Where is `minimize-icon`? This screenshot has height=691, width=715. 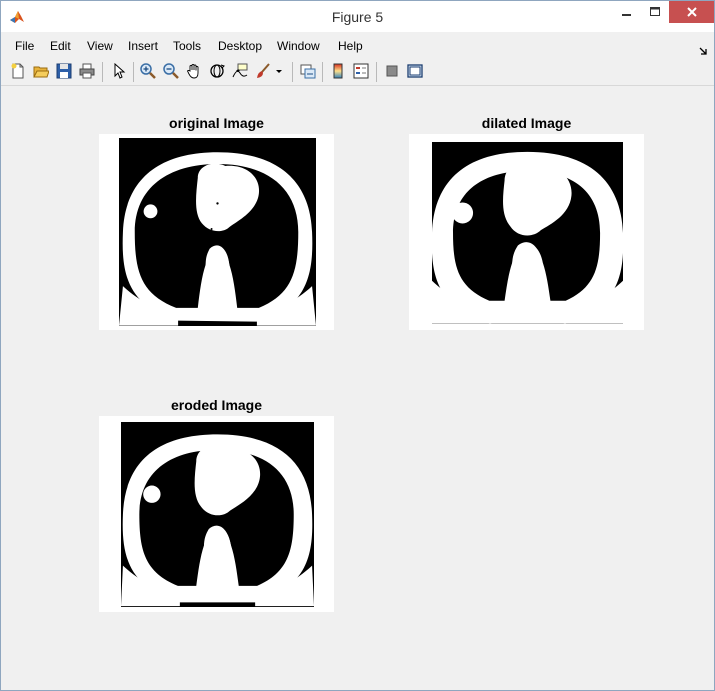
minimize-icon is located at coordinates (626, 15).